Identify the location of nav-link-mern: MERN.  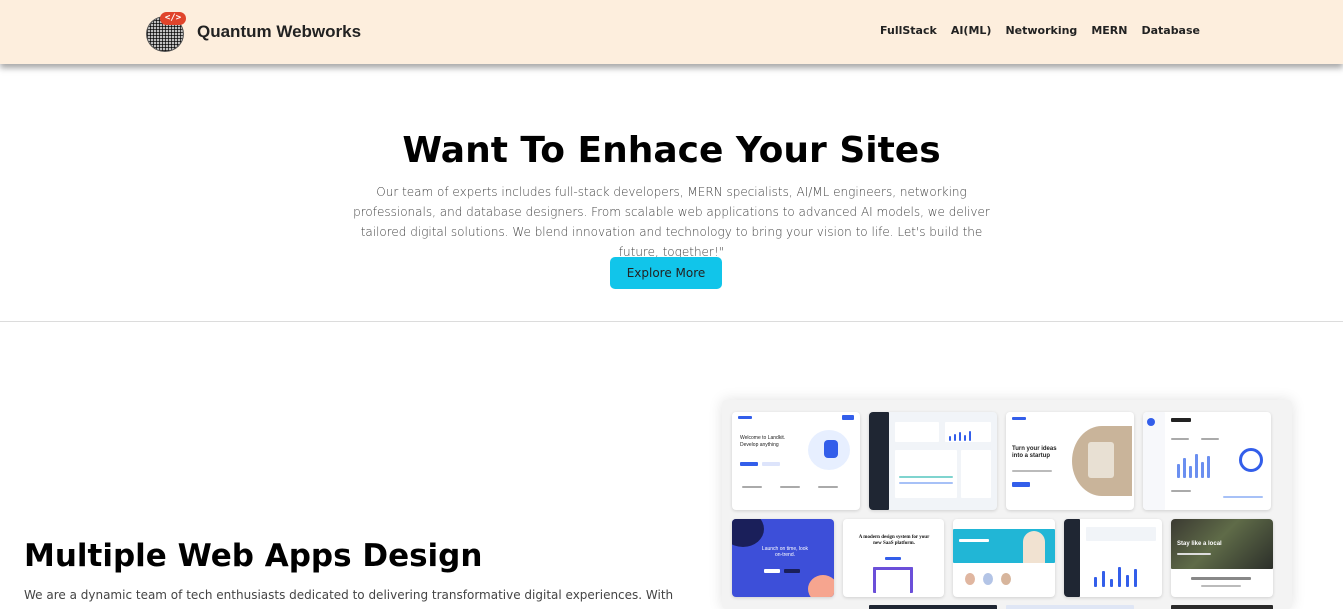
(1109, 30).